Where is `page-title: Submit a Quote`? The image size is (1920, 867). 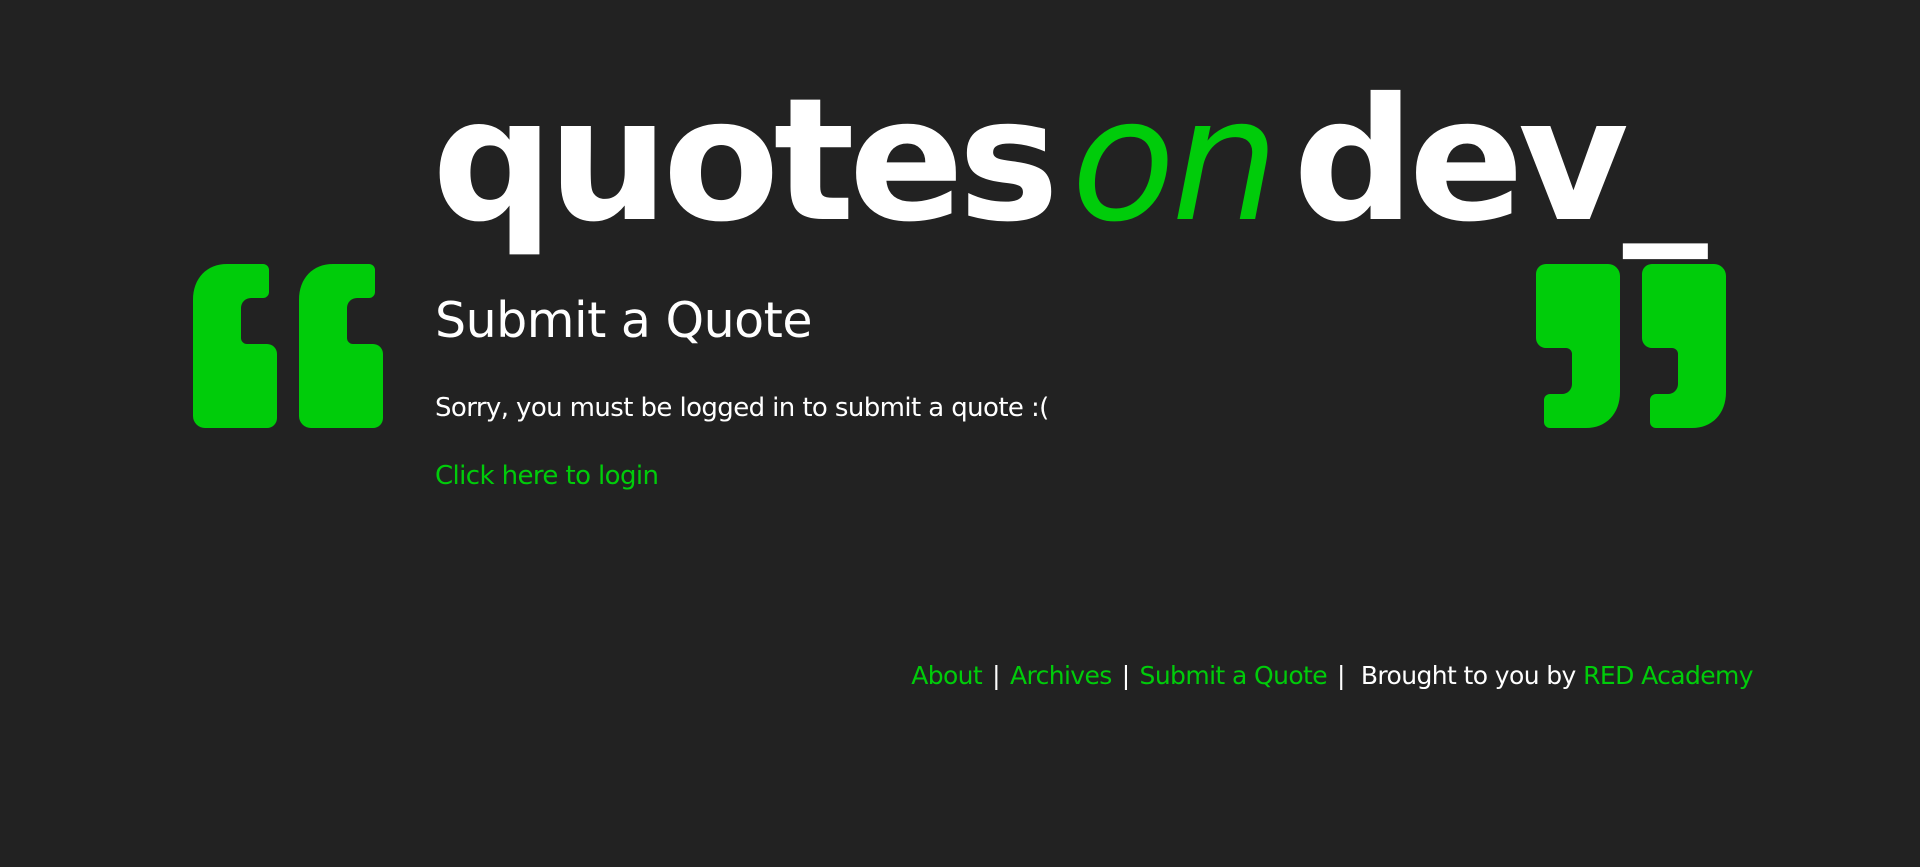
page-title: Submit a Quote is located at coordinates (623, 320).